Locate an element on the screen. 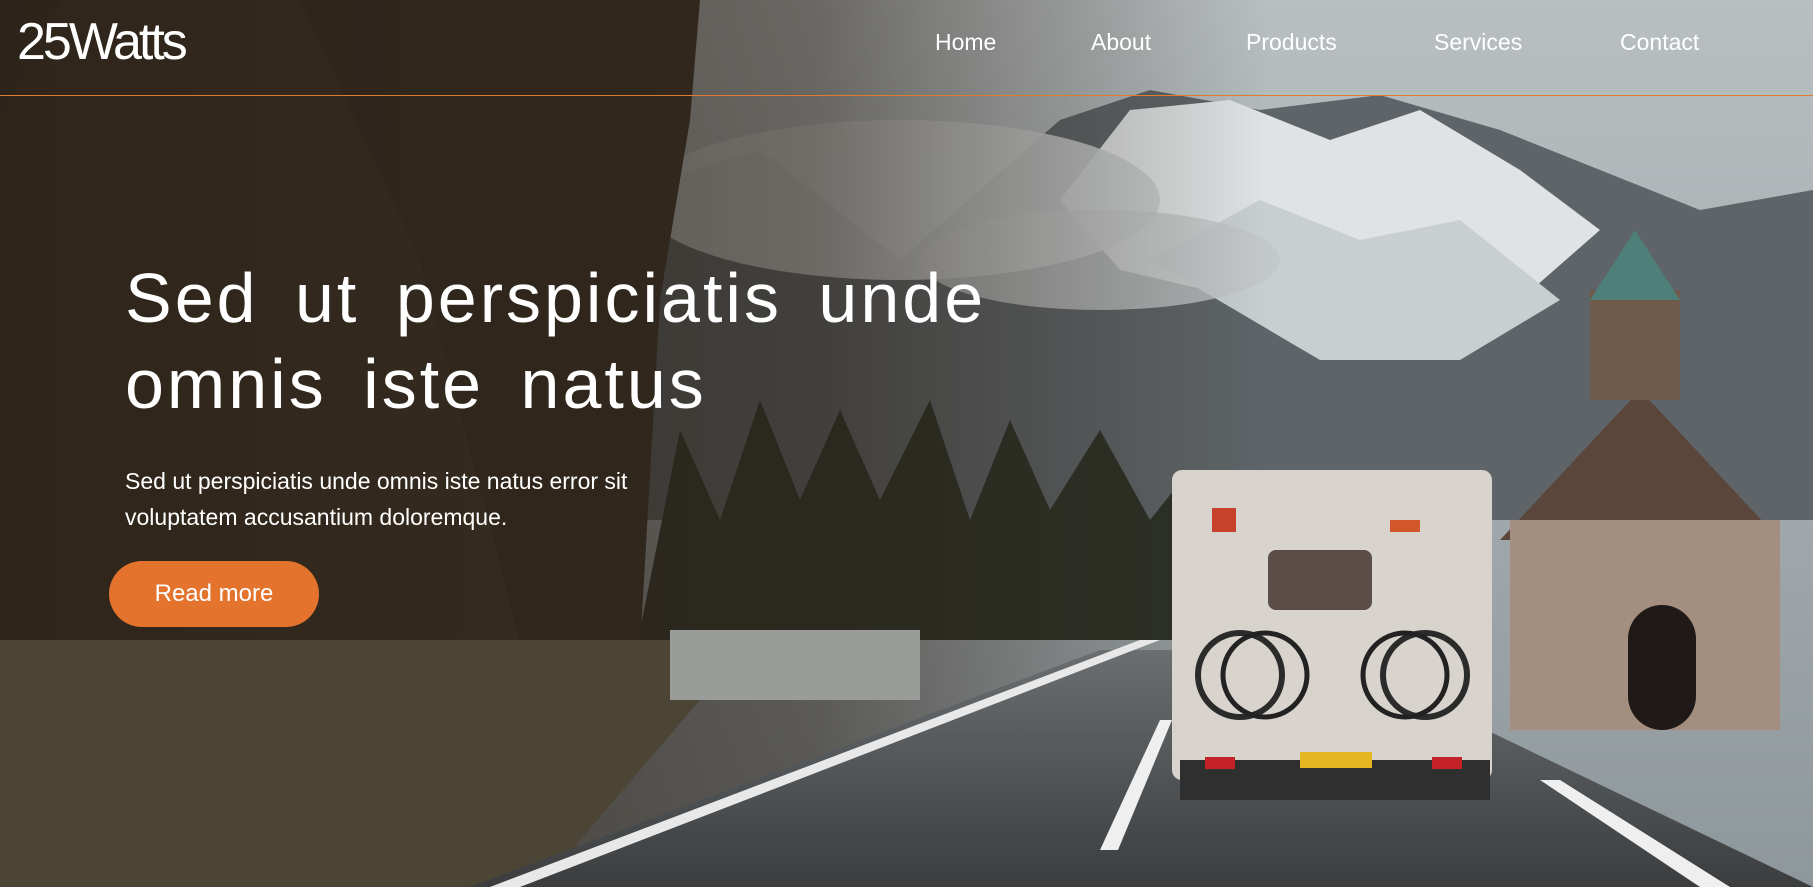 This screenshot has height=887, width=1813. main-nav: Home About Products Services Contact is located at coordinates (906, 42).